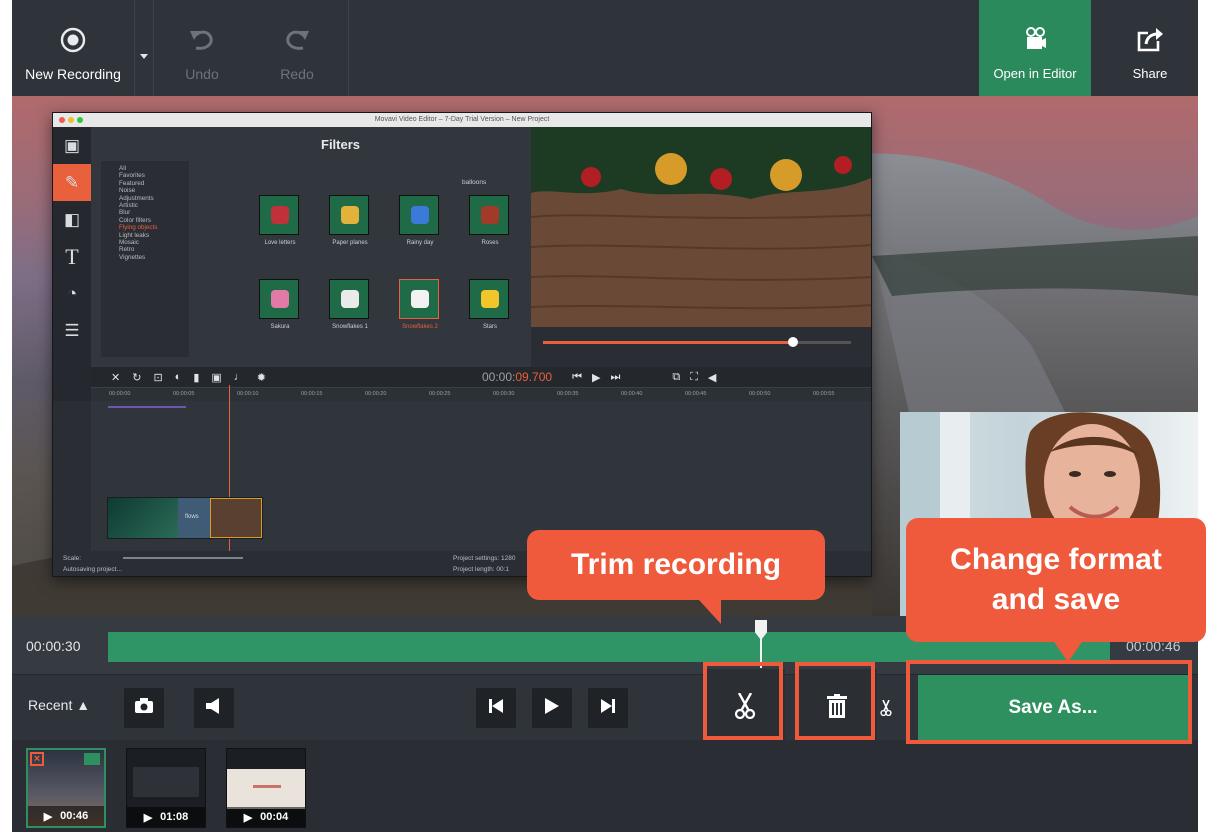 The width and height of the screenshot is (1209, 832). What do you see at coordinates (694, 377) in the screenshot?
I see `fullscreen-icon: ⛶` at bounding box center [694, 377].